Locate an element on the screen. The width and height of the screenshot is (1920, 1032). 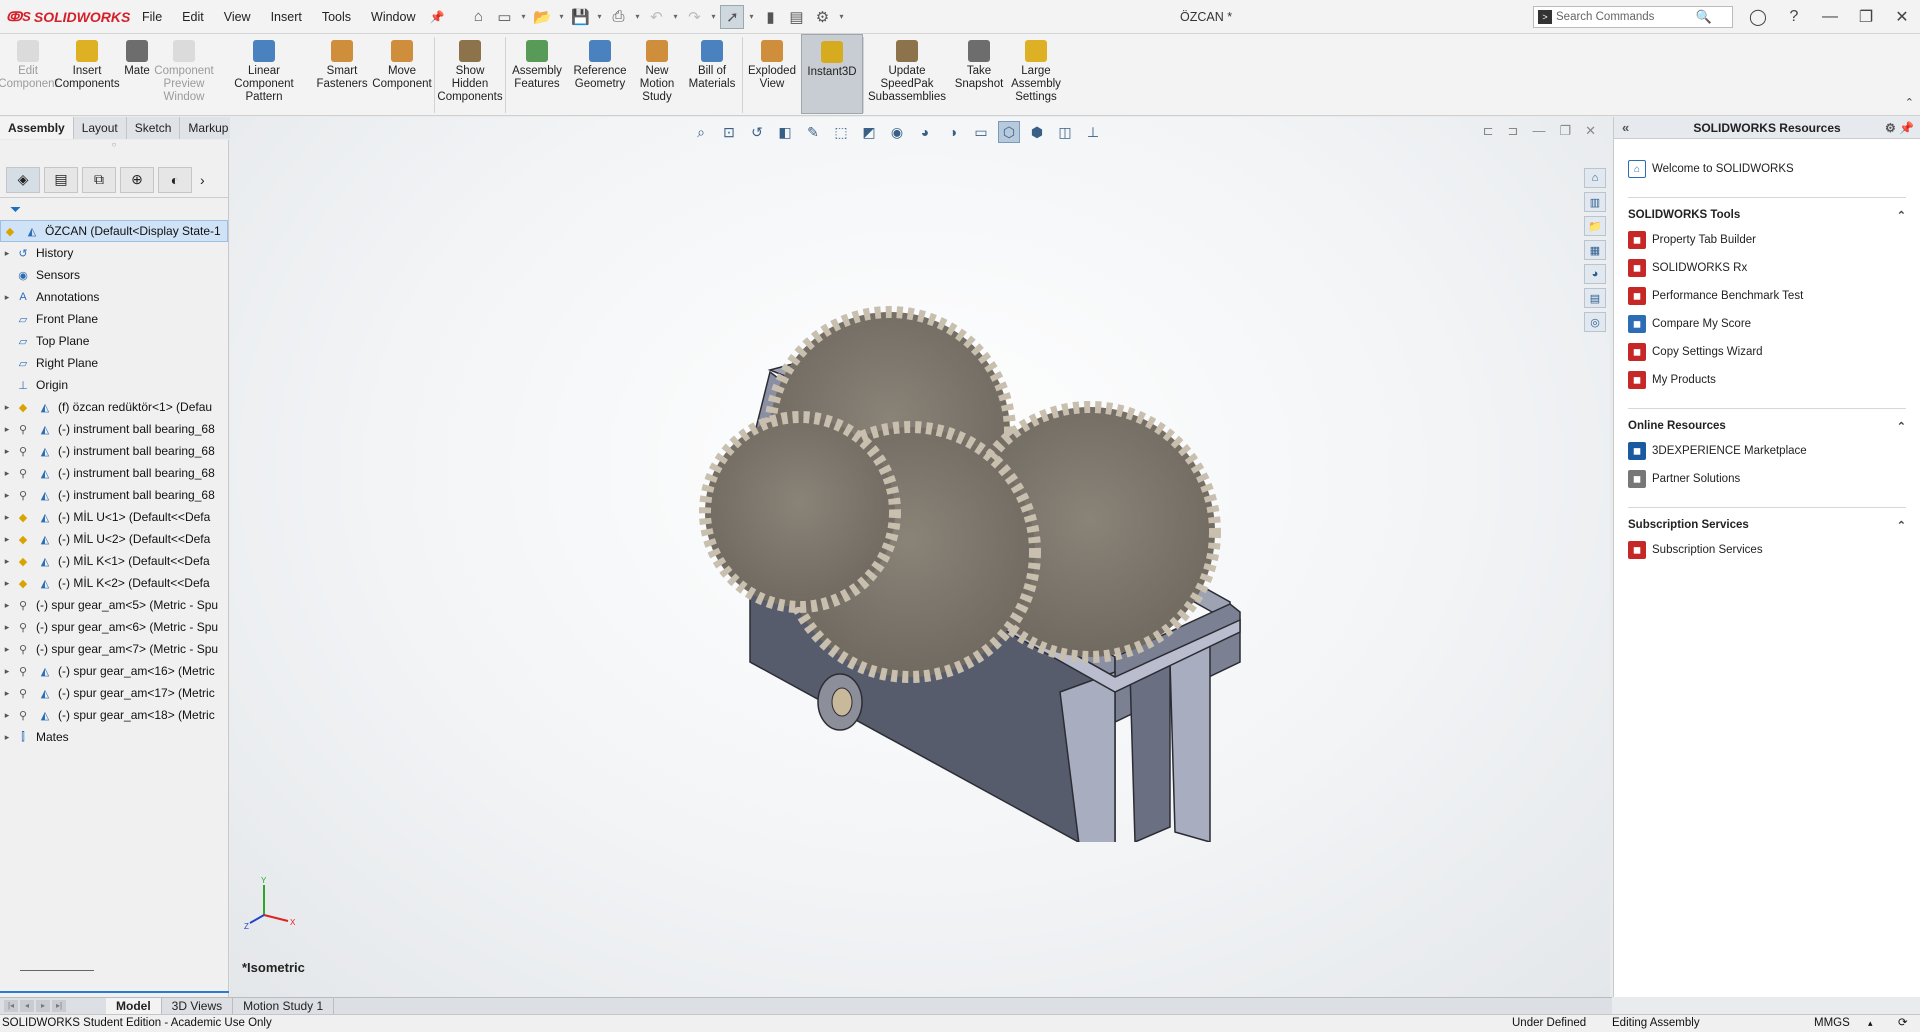
tree-node: ▸ ◆ ◭ (-) MİL U<1> (Default<<Defa is located at coordinates (114, 517).